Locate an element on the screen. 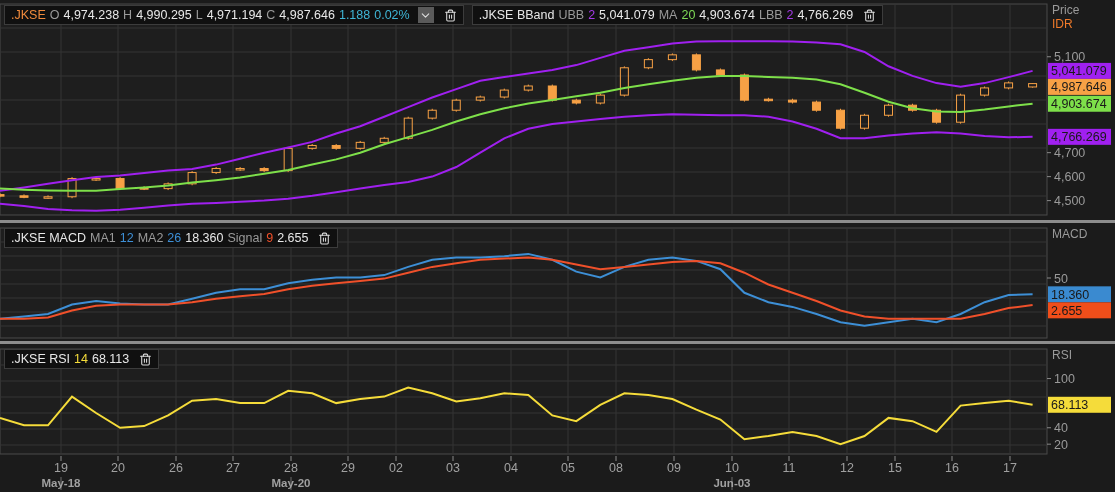 The height and width of the screenshot is (492, 1115). axis-tick-label: 08 is located at coordinates (616, 468).